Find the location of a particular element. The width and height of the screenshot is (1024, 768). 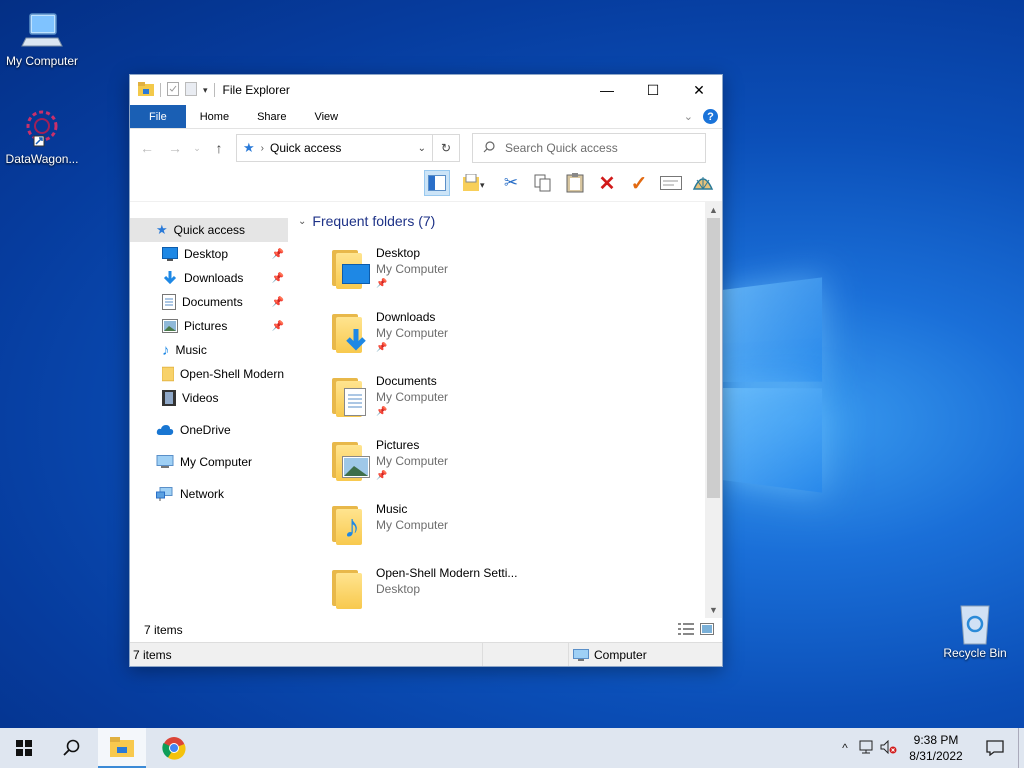

scrollbar-thumb is located at coordinates (713, 358).